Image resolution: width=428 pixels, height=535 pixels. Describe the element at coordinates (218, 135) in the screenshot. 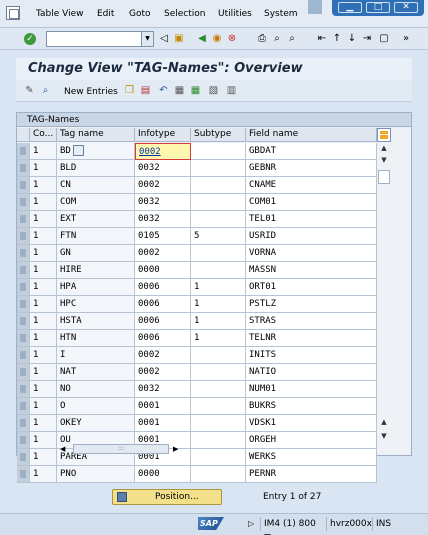

I see `header-subtype: Subtype` at that location.